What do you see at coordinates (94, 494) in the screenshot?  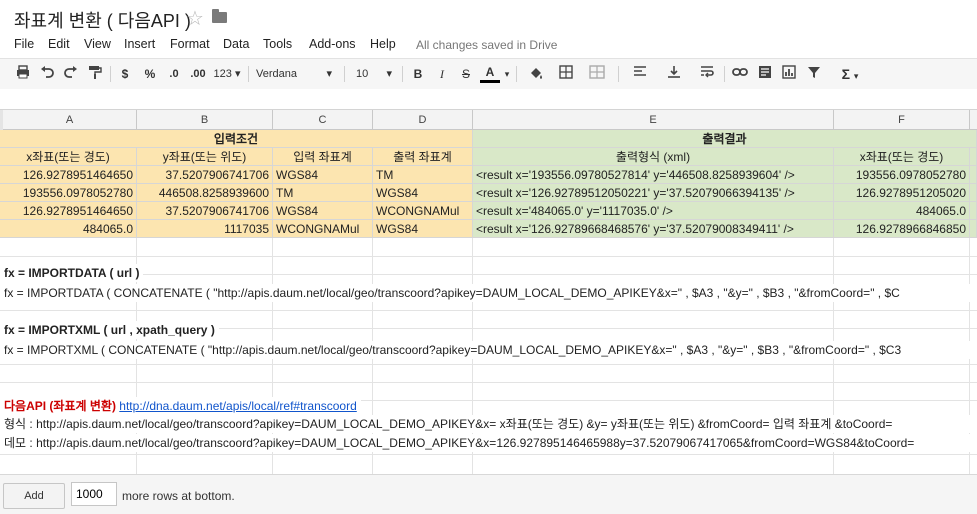 I see `rows-count-input` at bounding box center [94, 494].